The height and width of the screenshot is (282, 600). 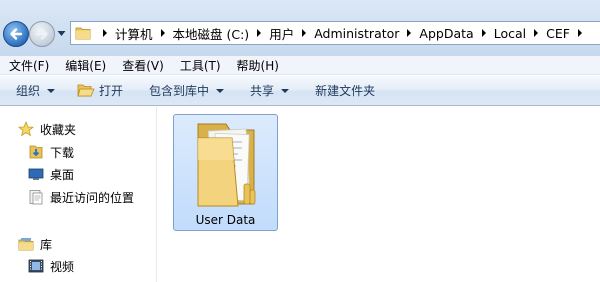 What do you see at coordinates (446, 33) in the screenshot?
I see `crumb-appdata: AppData` at bounding box center [446, 33].